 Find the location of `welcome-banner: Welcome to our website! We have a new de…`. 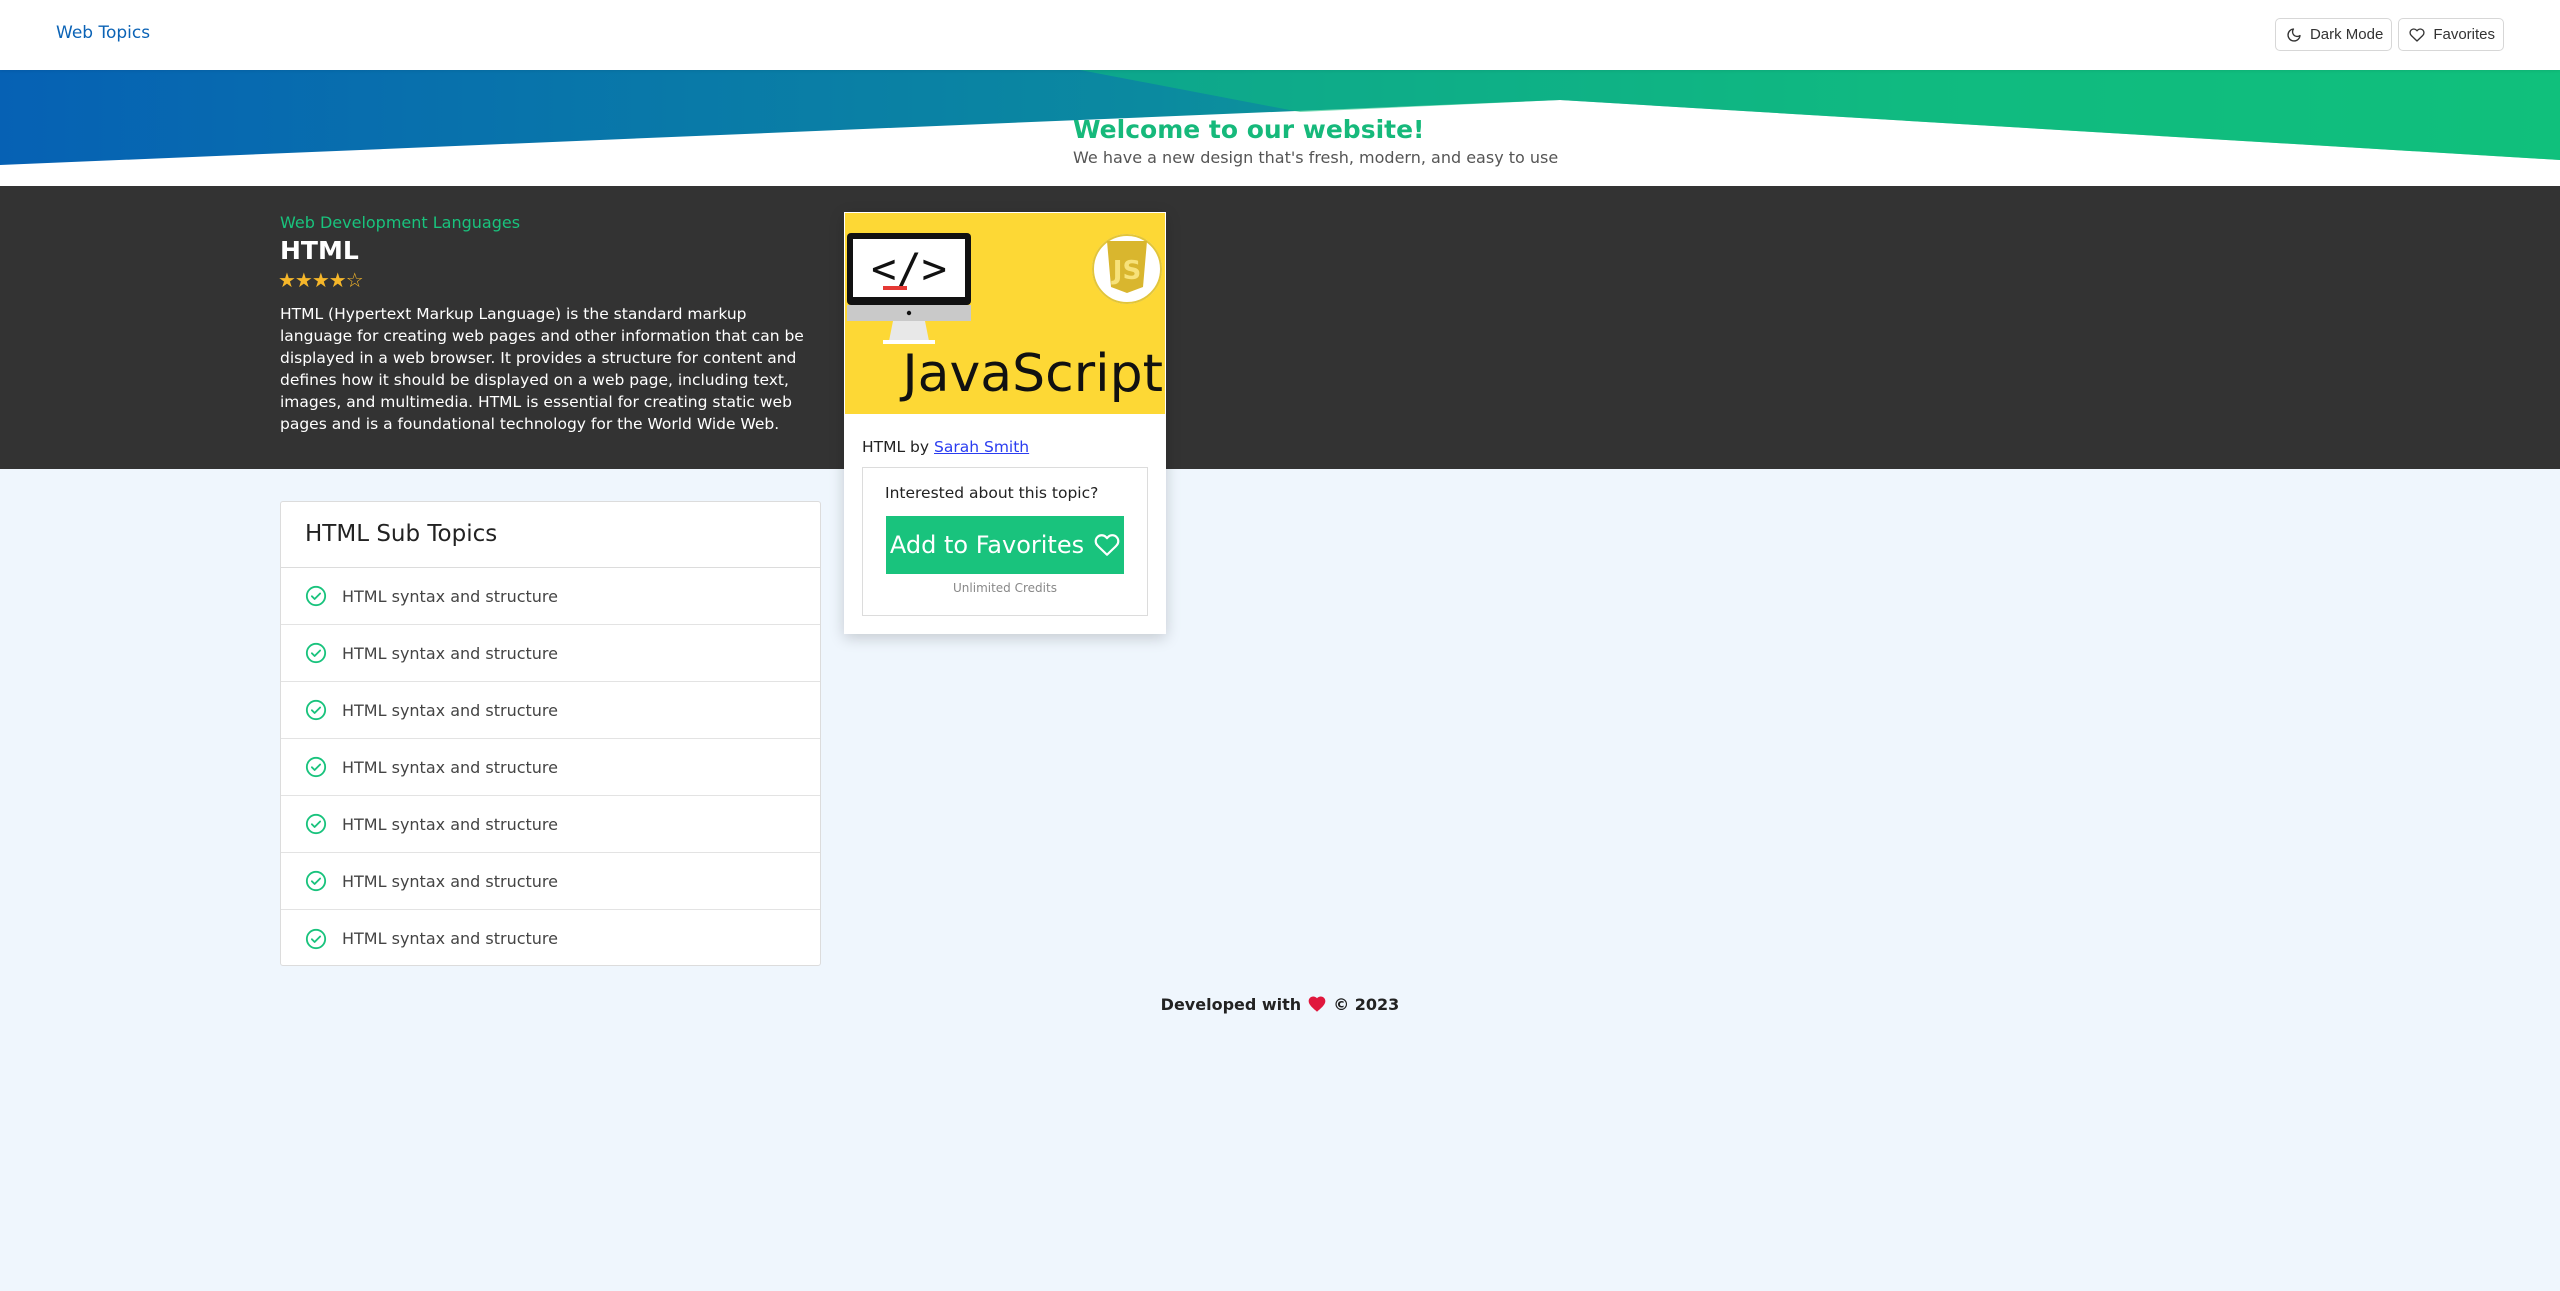

welcome-banner: Welcome to our website! We have a new de… is located at coordinates (1280, 128).